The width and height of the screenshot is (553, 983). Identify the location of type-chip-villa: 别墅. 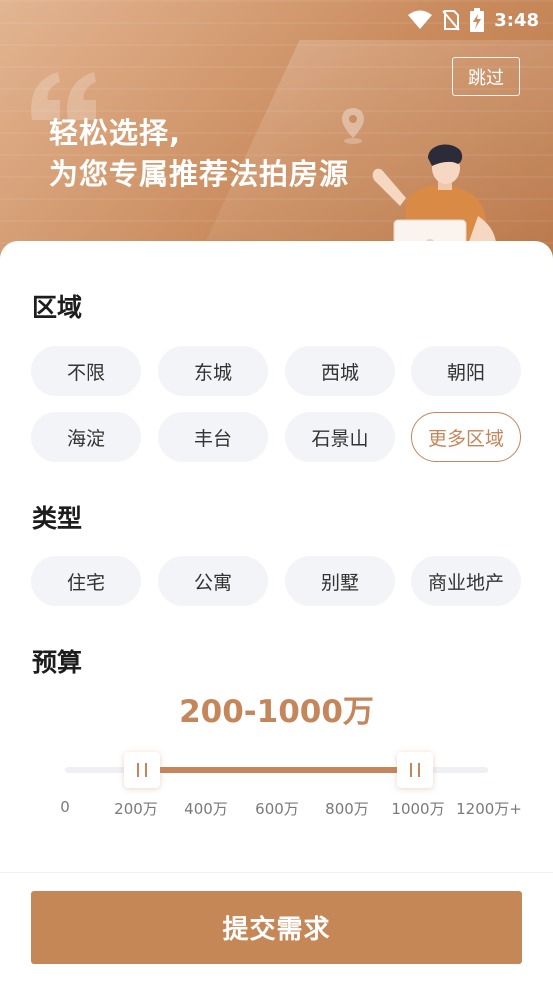
(340, 581).